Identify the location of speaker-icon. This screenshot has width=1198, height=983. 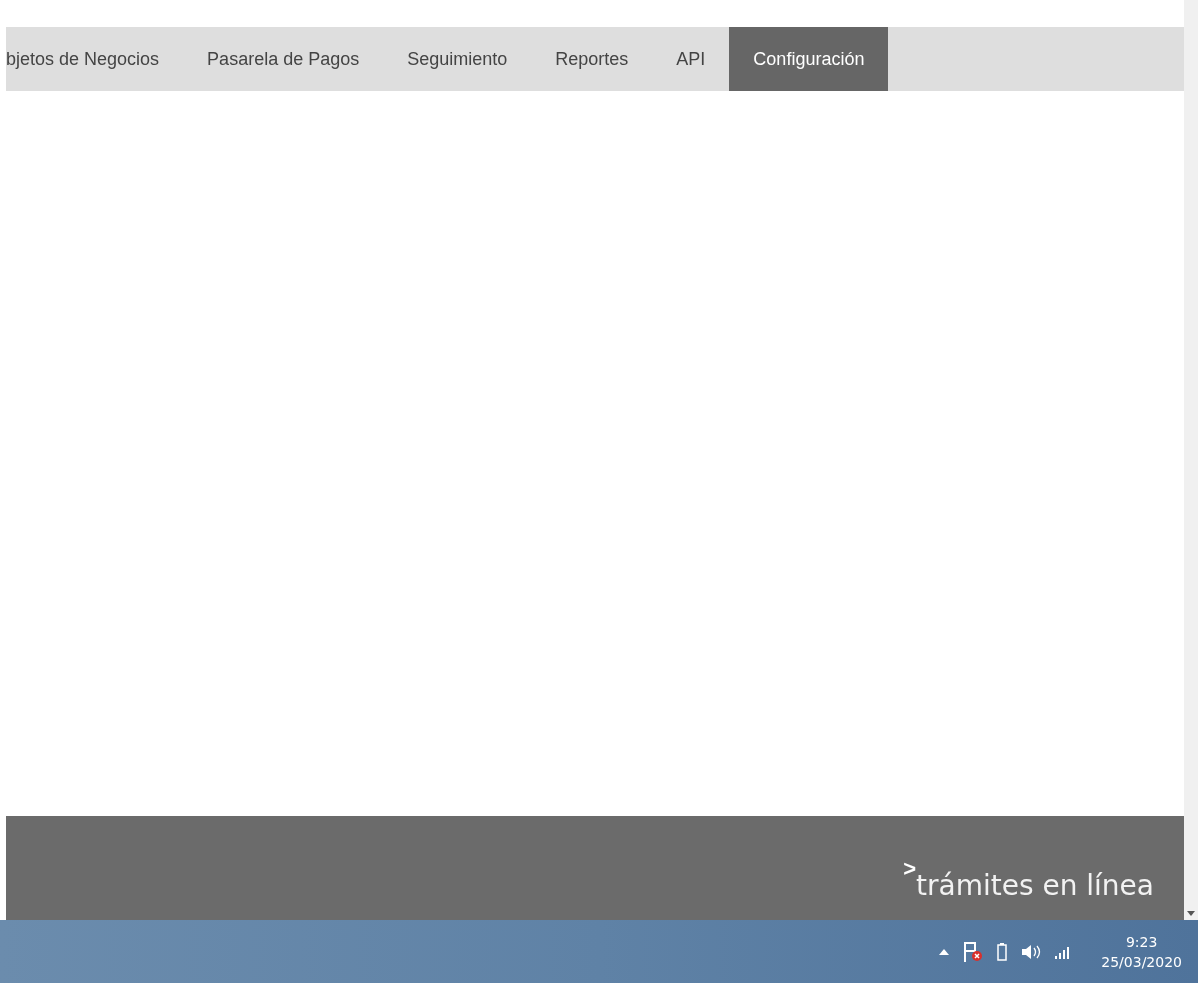
(1031, 951).